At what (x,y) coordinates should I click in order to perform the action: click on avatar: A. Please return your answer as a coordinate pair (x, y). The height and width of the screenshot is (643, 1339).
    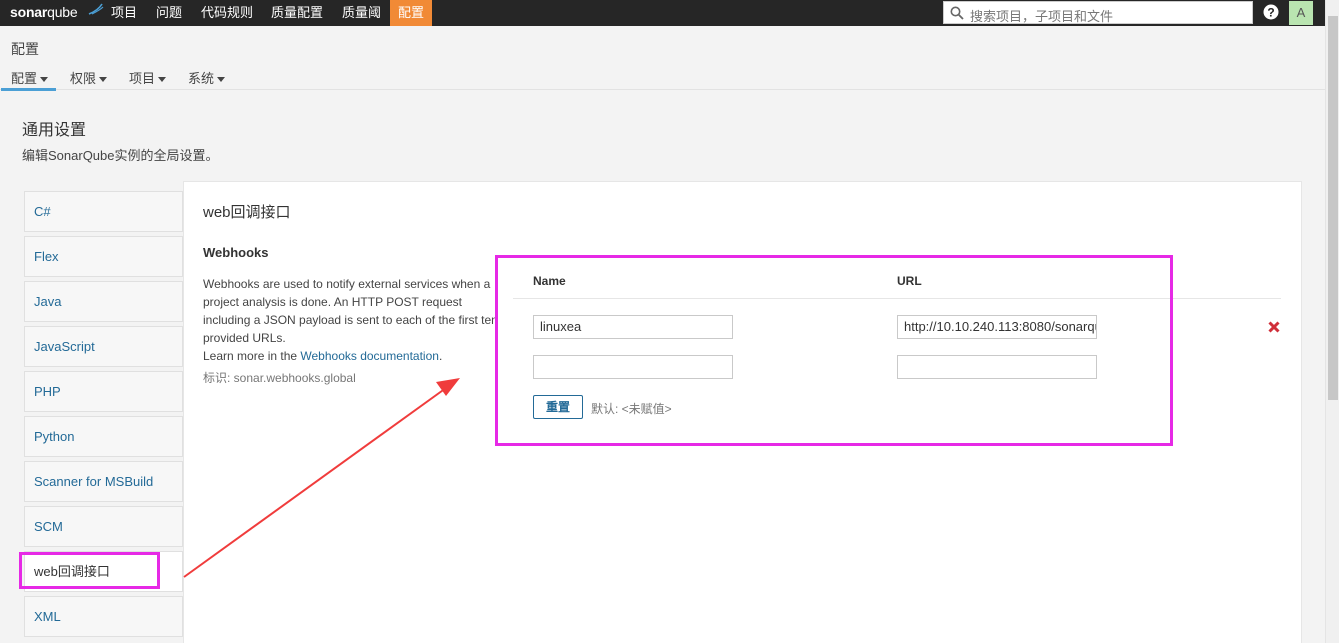
    Looking at the image, I should click on (1301, 13).